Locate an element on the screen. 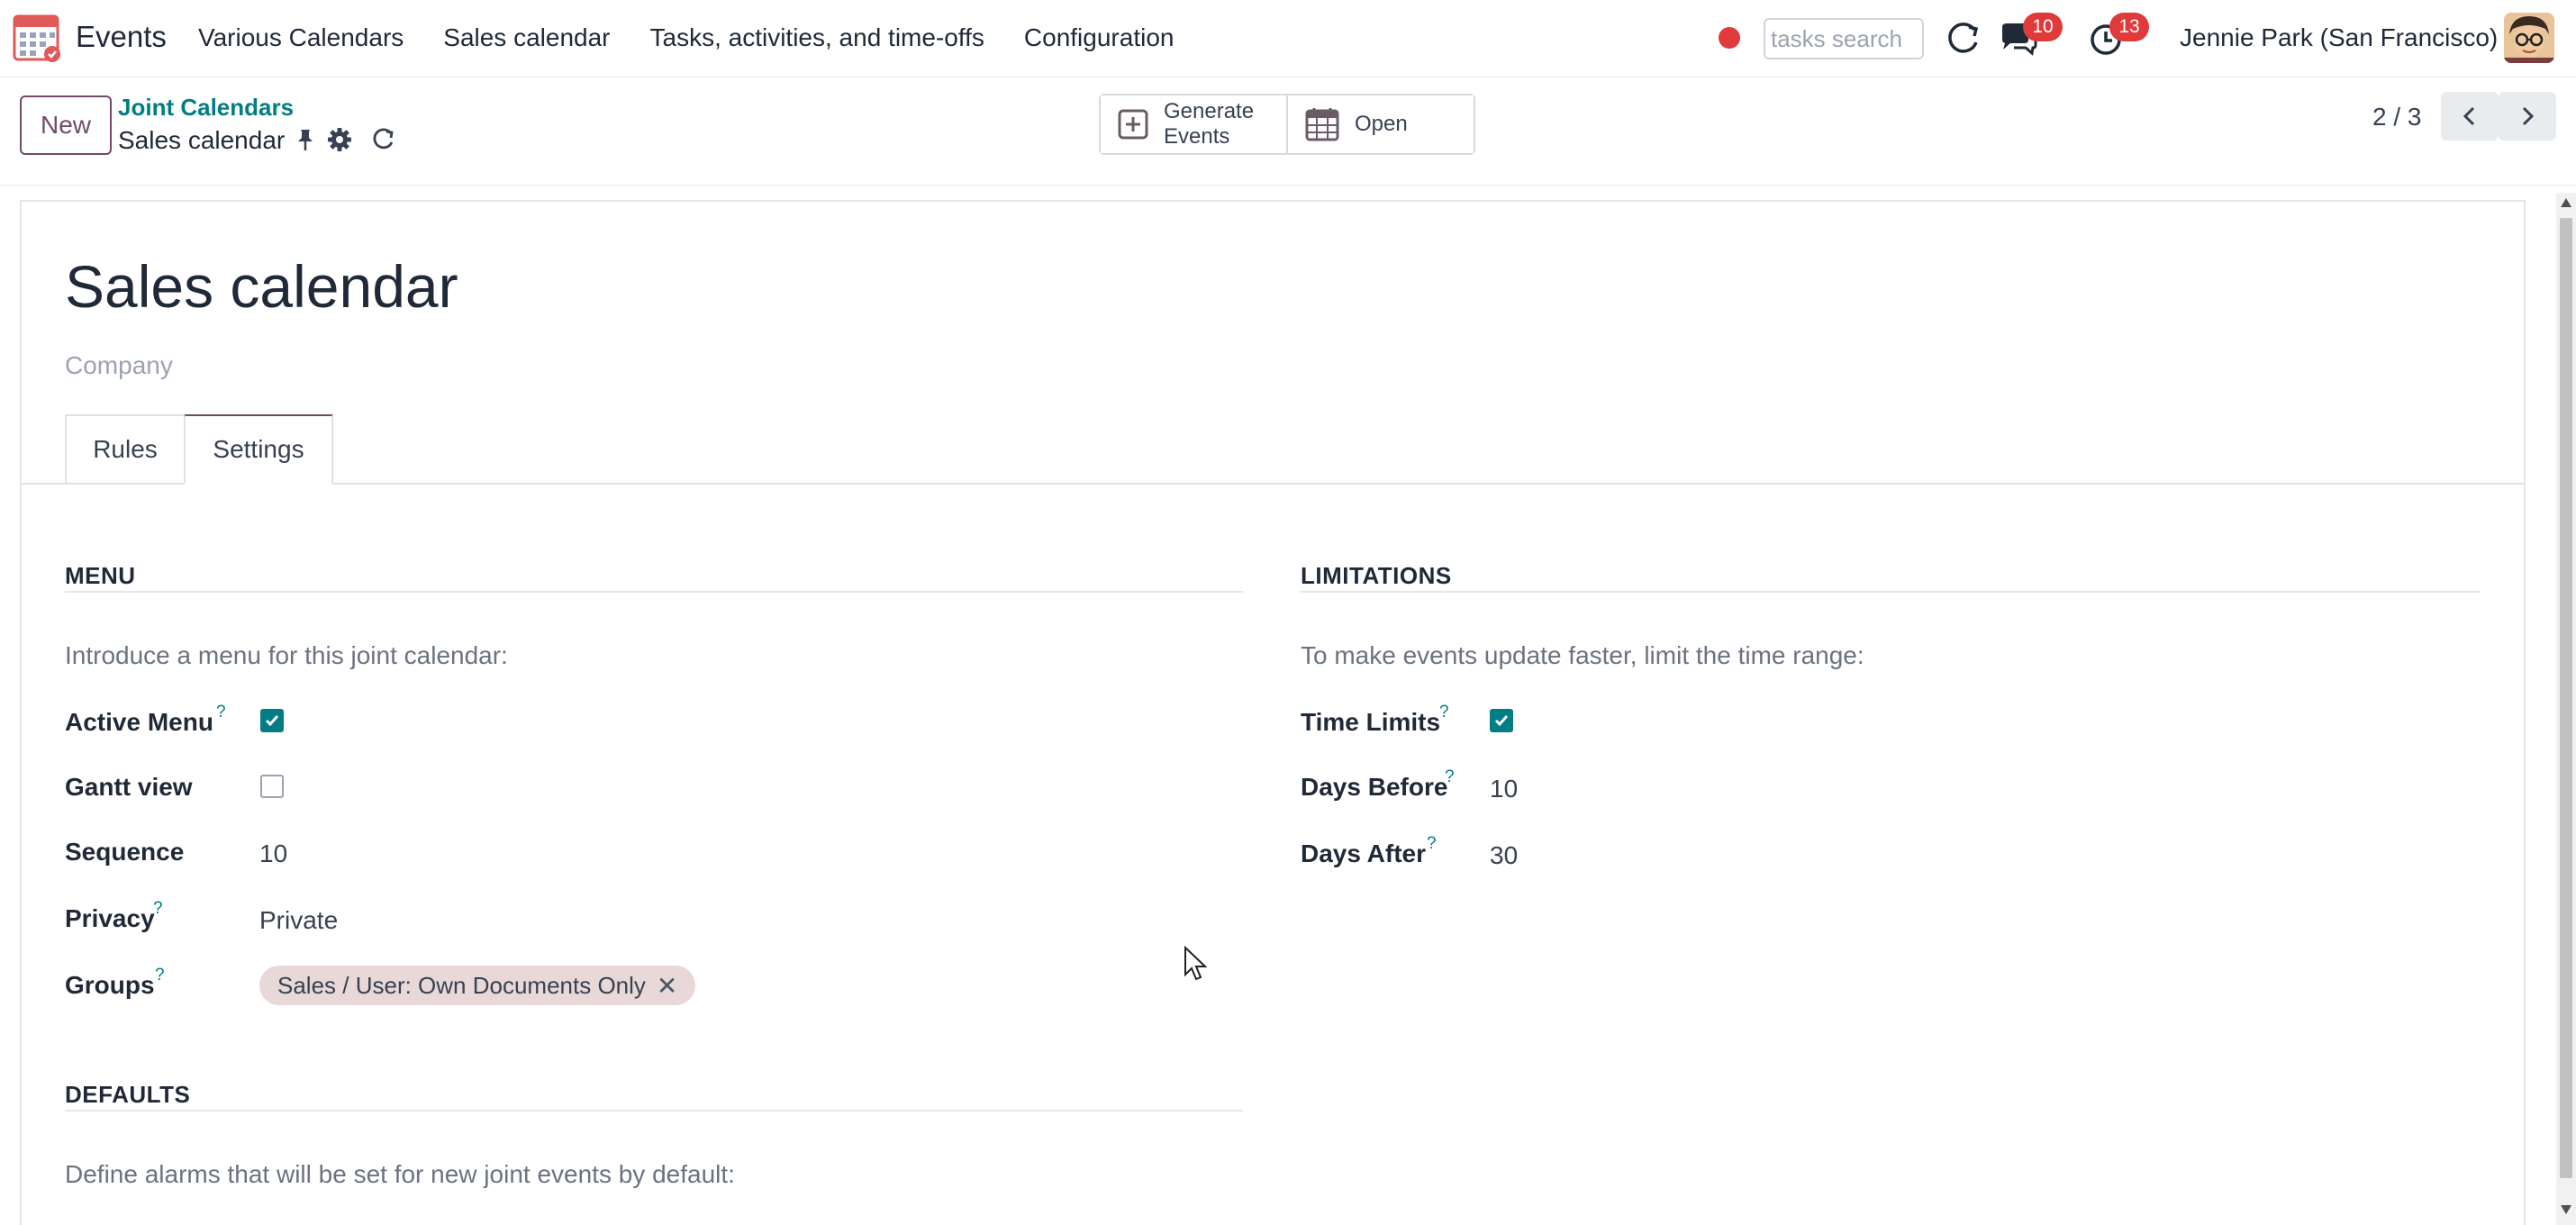  scrollbar is located at coordinates (2566, 709).